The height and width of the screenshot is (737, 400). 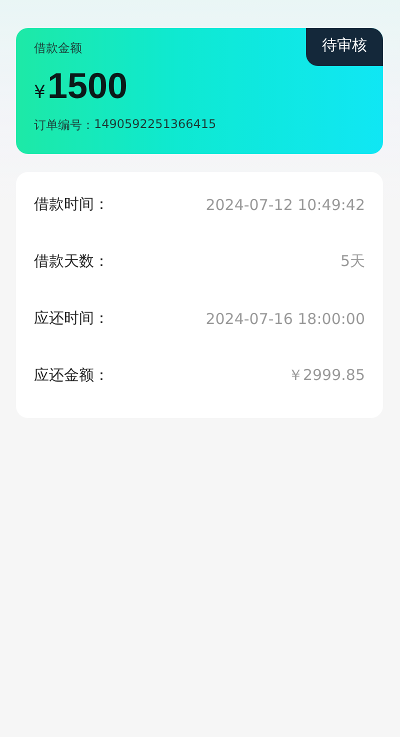 I want to click on detail-value: ￥2999.85, so click(x=326, y=375).